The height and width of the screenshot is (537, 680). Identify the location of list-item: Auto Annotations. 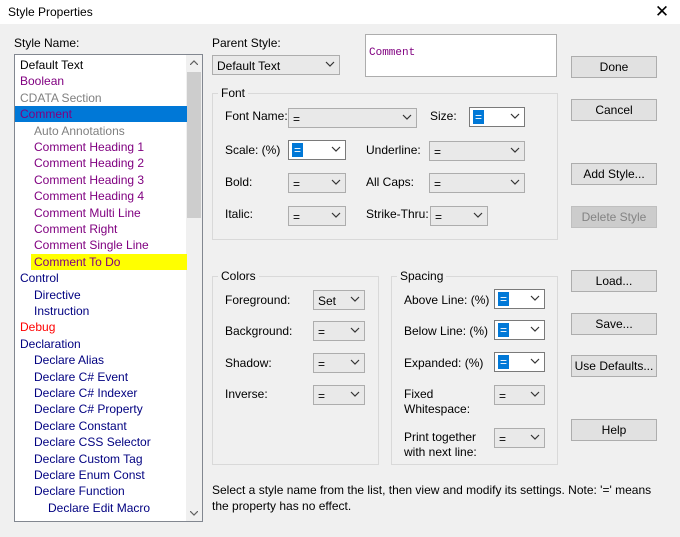
(109, 131).